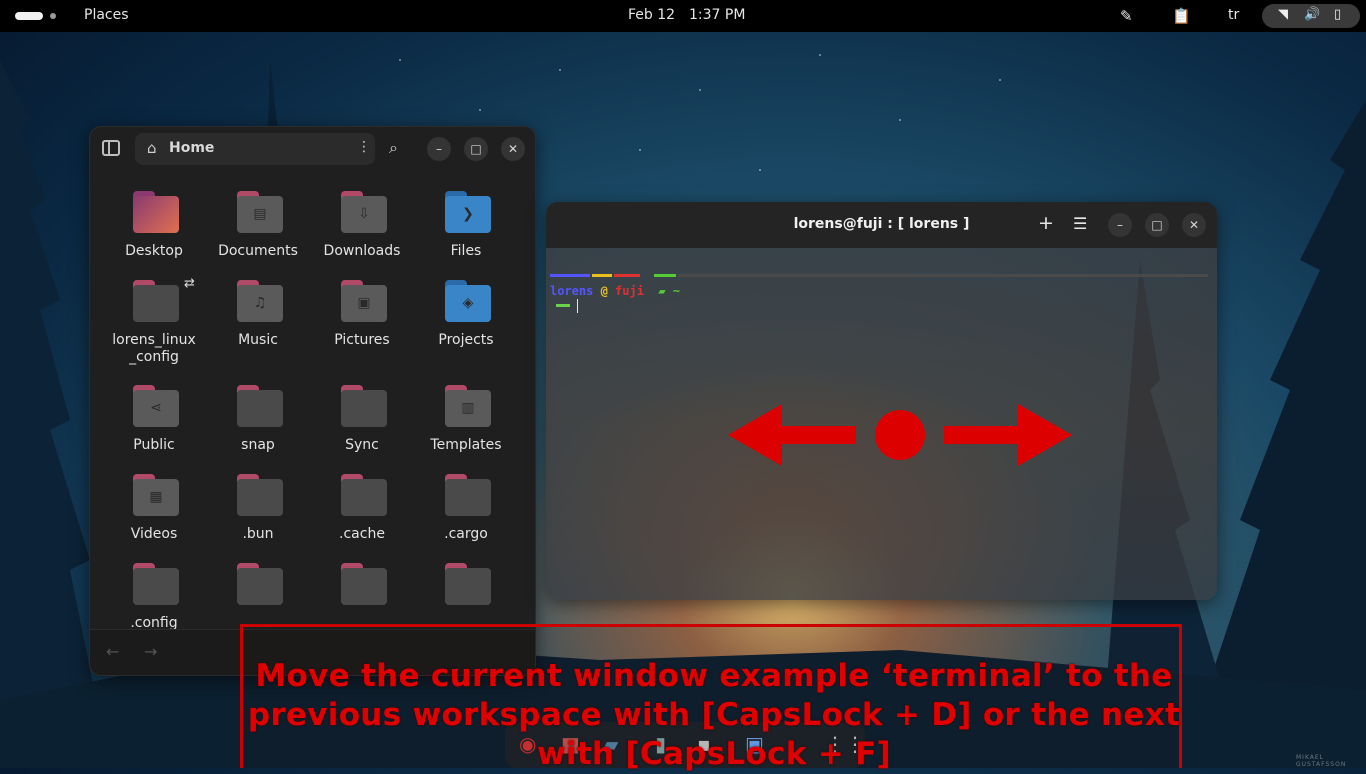 Image resolution: width=1366 pixels, height=774 pixels. What do you see at coordinates (466, 251) in the screenshot?
I see `folder-label: Files` at bounding box center [466, 251].